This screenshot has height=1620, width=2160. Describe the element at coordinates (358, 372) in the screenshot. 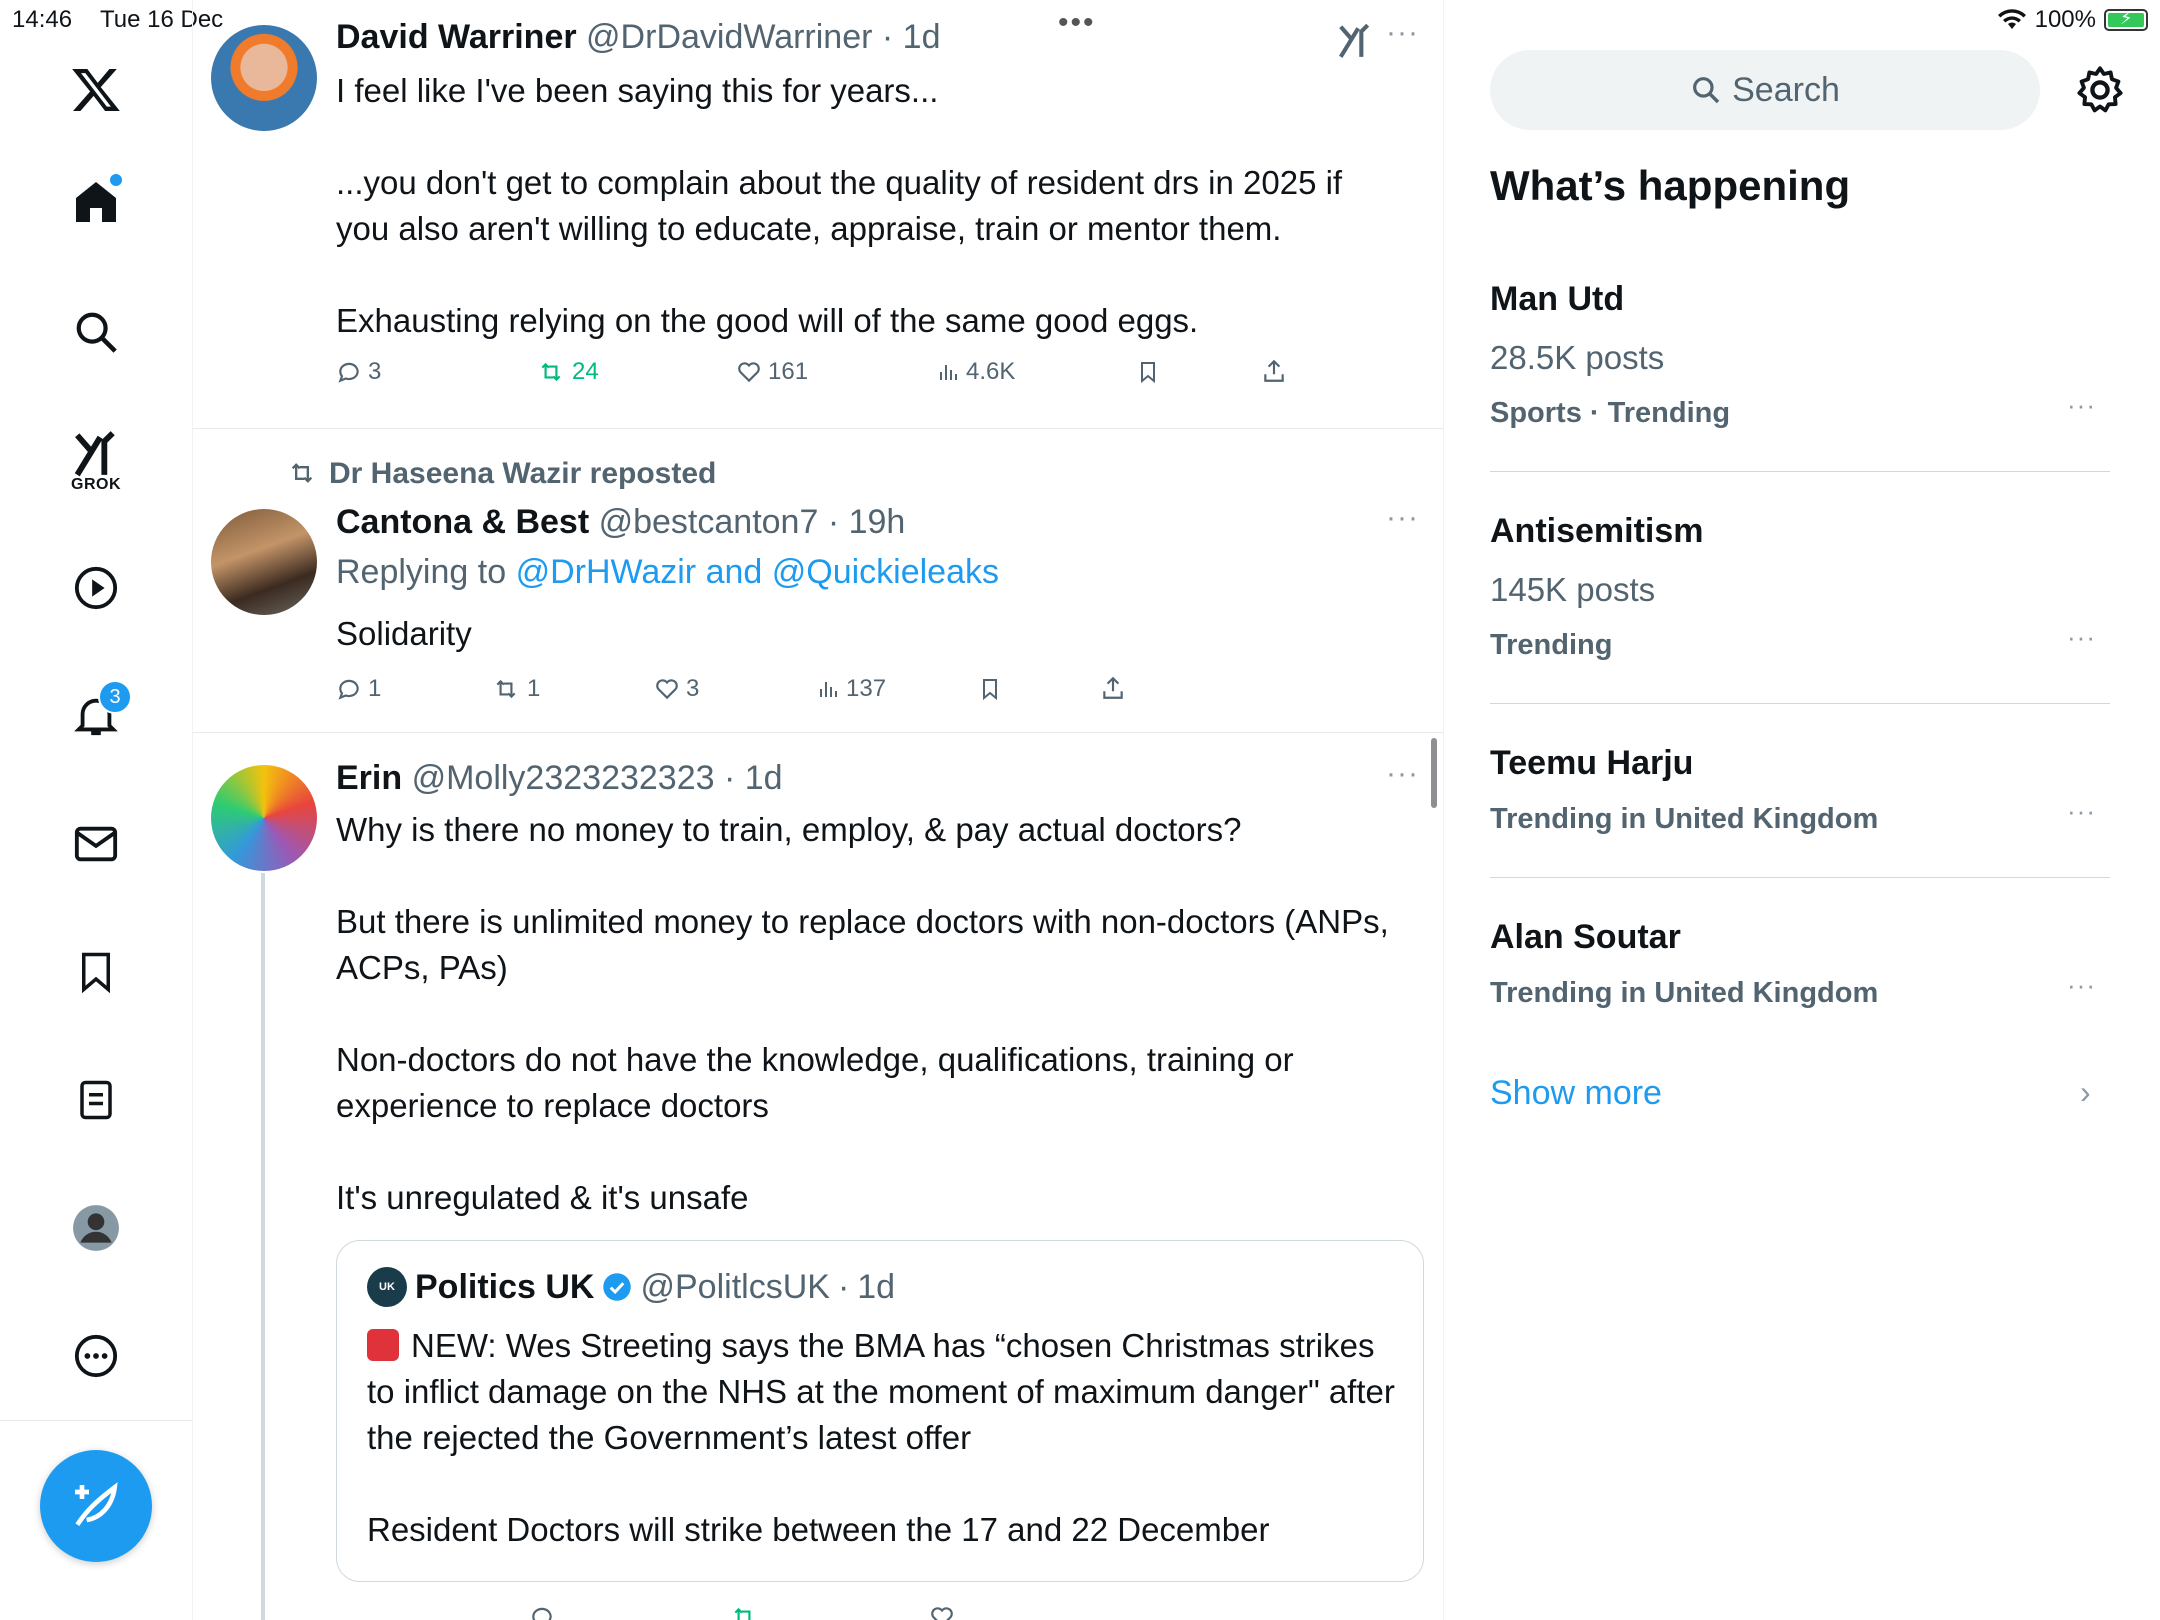

I see `reply-button: 3` at that location.